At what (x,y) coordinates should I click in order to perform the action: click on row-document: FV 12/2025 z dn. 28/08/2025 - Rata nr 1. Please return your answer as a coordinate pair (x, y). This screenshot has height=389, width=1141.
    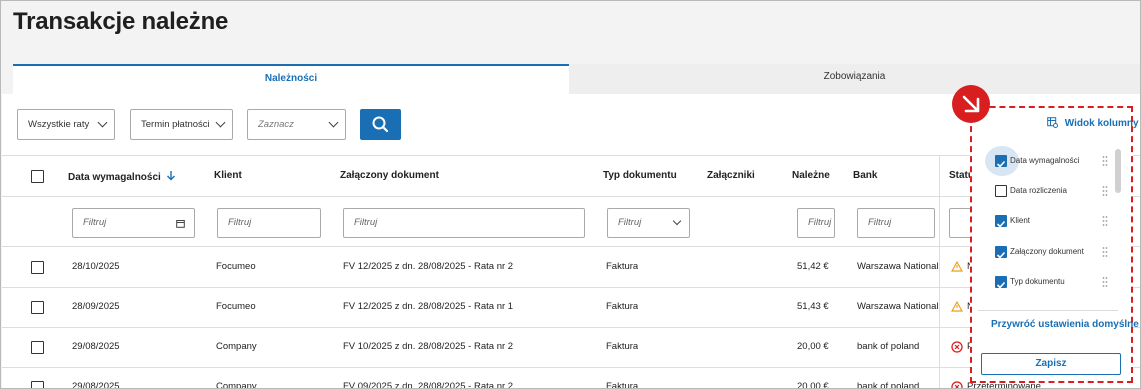
    Looking at the image, I should click on (428, 306).